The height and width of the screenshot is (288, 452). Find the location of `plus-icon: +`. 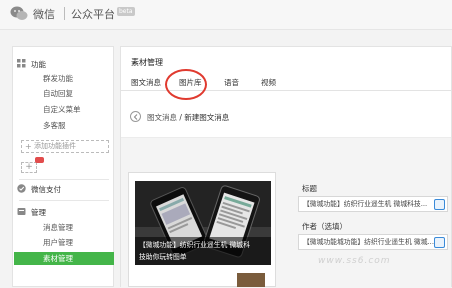

plus-icon: + is located at coordinates (28, 146).